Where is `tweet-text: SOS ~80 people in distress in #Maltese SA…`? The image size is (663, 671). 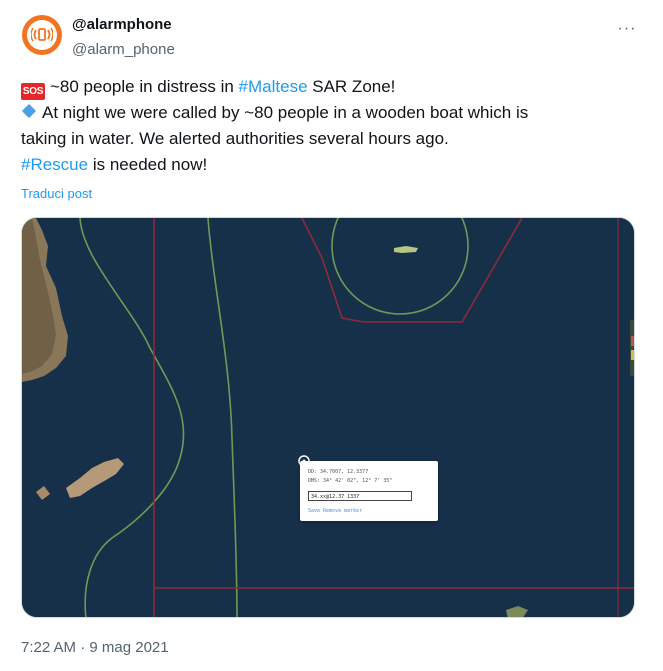
tweet-text: SOS ~80 people in distress in #Maltese SA… is located at coordinates (331, 126).